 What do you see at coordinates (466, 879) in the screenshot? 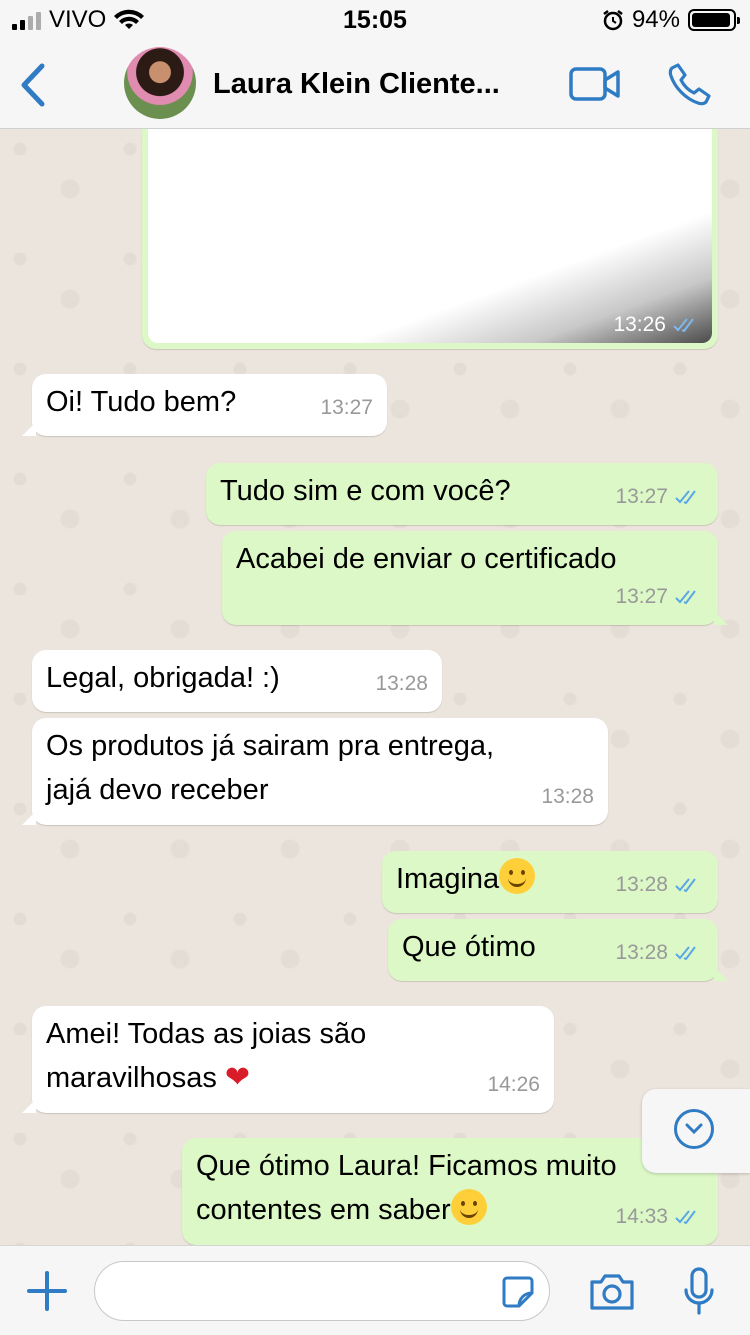
I see `message-text: Imagina` at bounding box center [466, 879].